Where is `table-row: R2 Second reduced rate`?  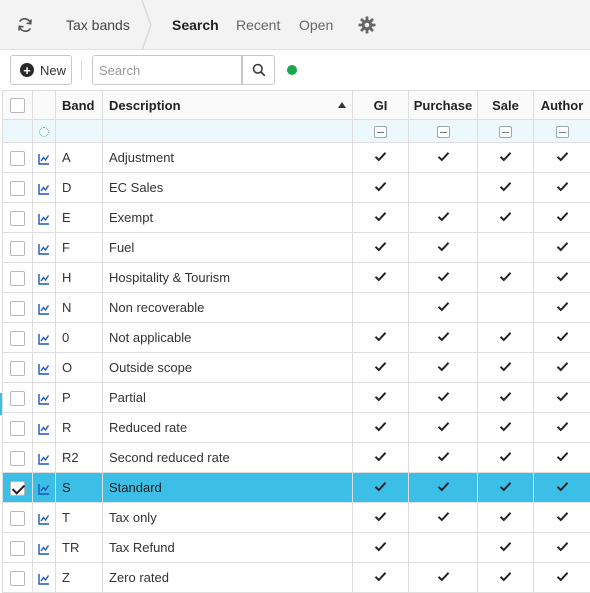 table-row: R2 Second reduced rate is located at coordinates (296, 457).